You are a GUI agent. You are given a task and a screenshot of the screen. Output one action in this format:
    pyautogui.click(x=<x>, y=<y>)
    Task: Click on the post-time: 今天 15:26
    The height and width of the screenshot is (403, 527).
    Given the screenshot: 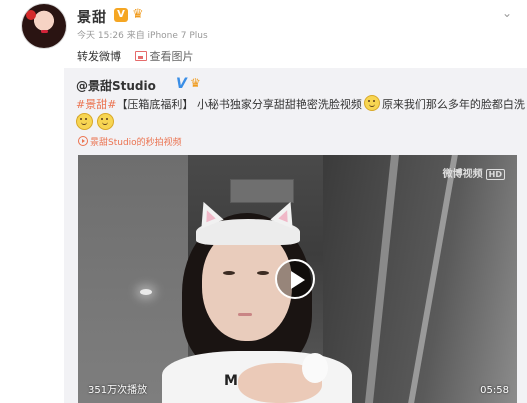 What is the action you would take?
    pyautogui.click(x=100, y=36)
    